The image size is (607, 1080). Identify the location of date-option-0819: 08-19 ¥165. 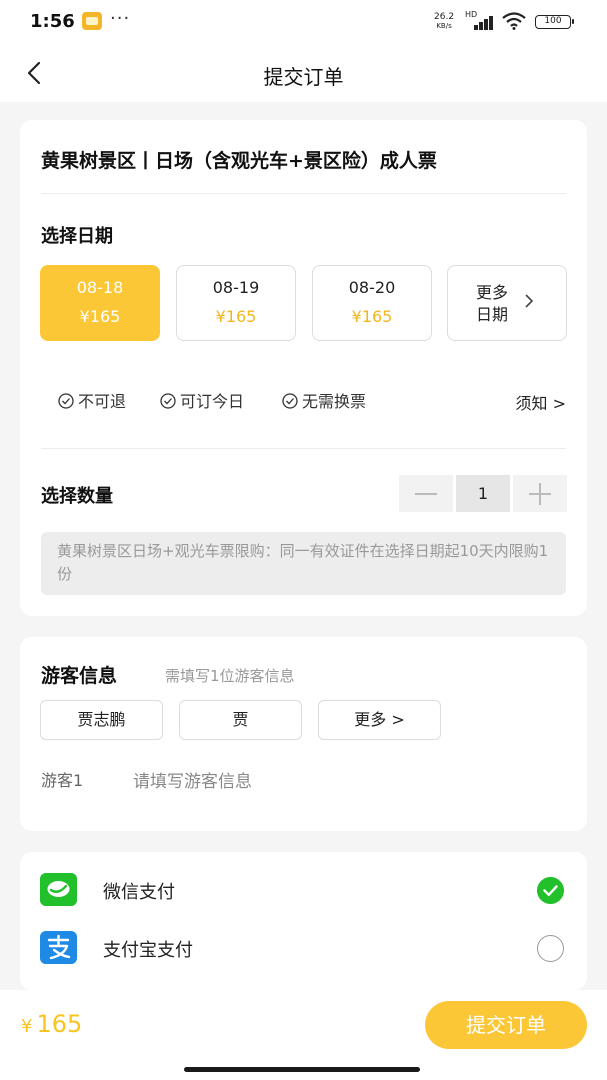
(236, 303).